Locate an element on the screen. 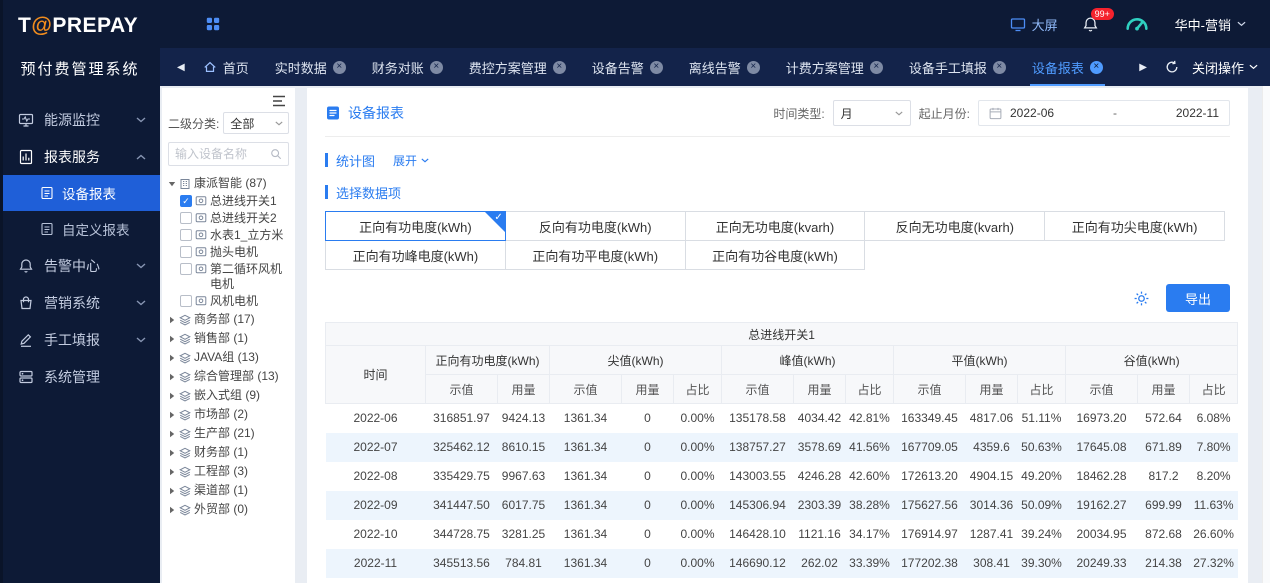 The width and height of the screenshot is (1270, 583). tree-node: 商务部 (17) is located at coordinates (228, 319).